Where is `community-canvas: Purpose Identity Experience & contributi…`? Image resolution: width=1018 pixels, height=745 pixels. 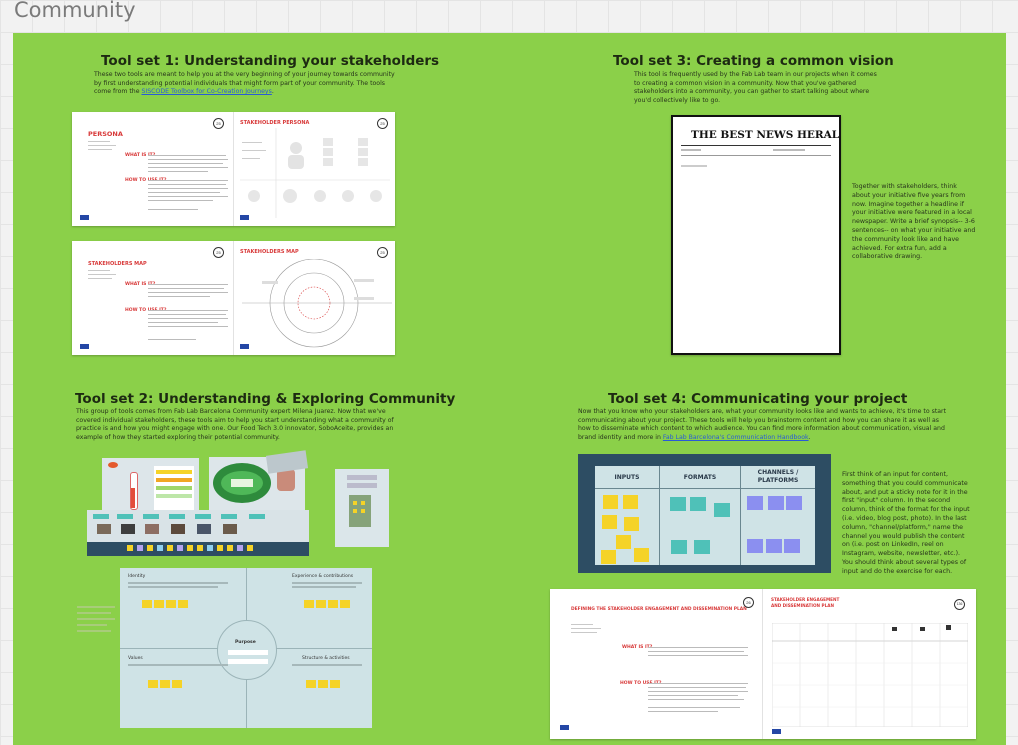
community-canvas: Purpose Identity Experience & contributi… is located at coordinates (246, 648).